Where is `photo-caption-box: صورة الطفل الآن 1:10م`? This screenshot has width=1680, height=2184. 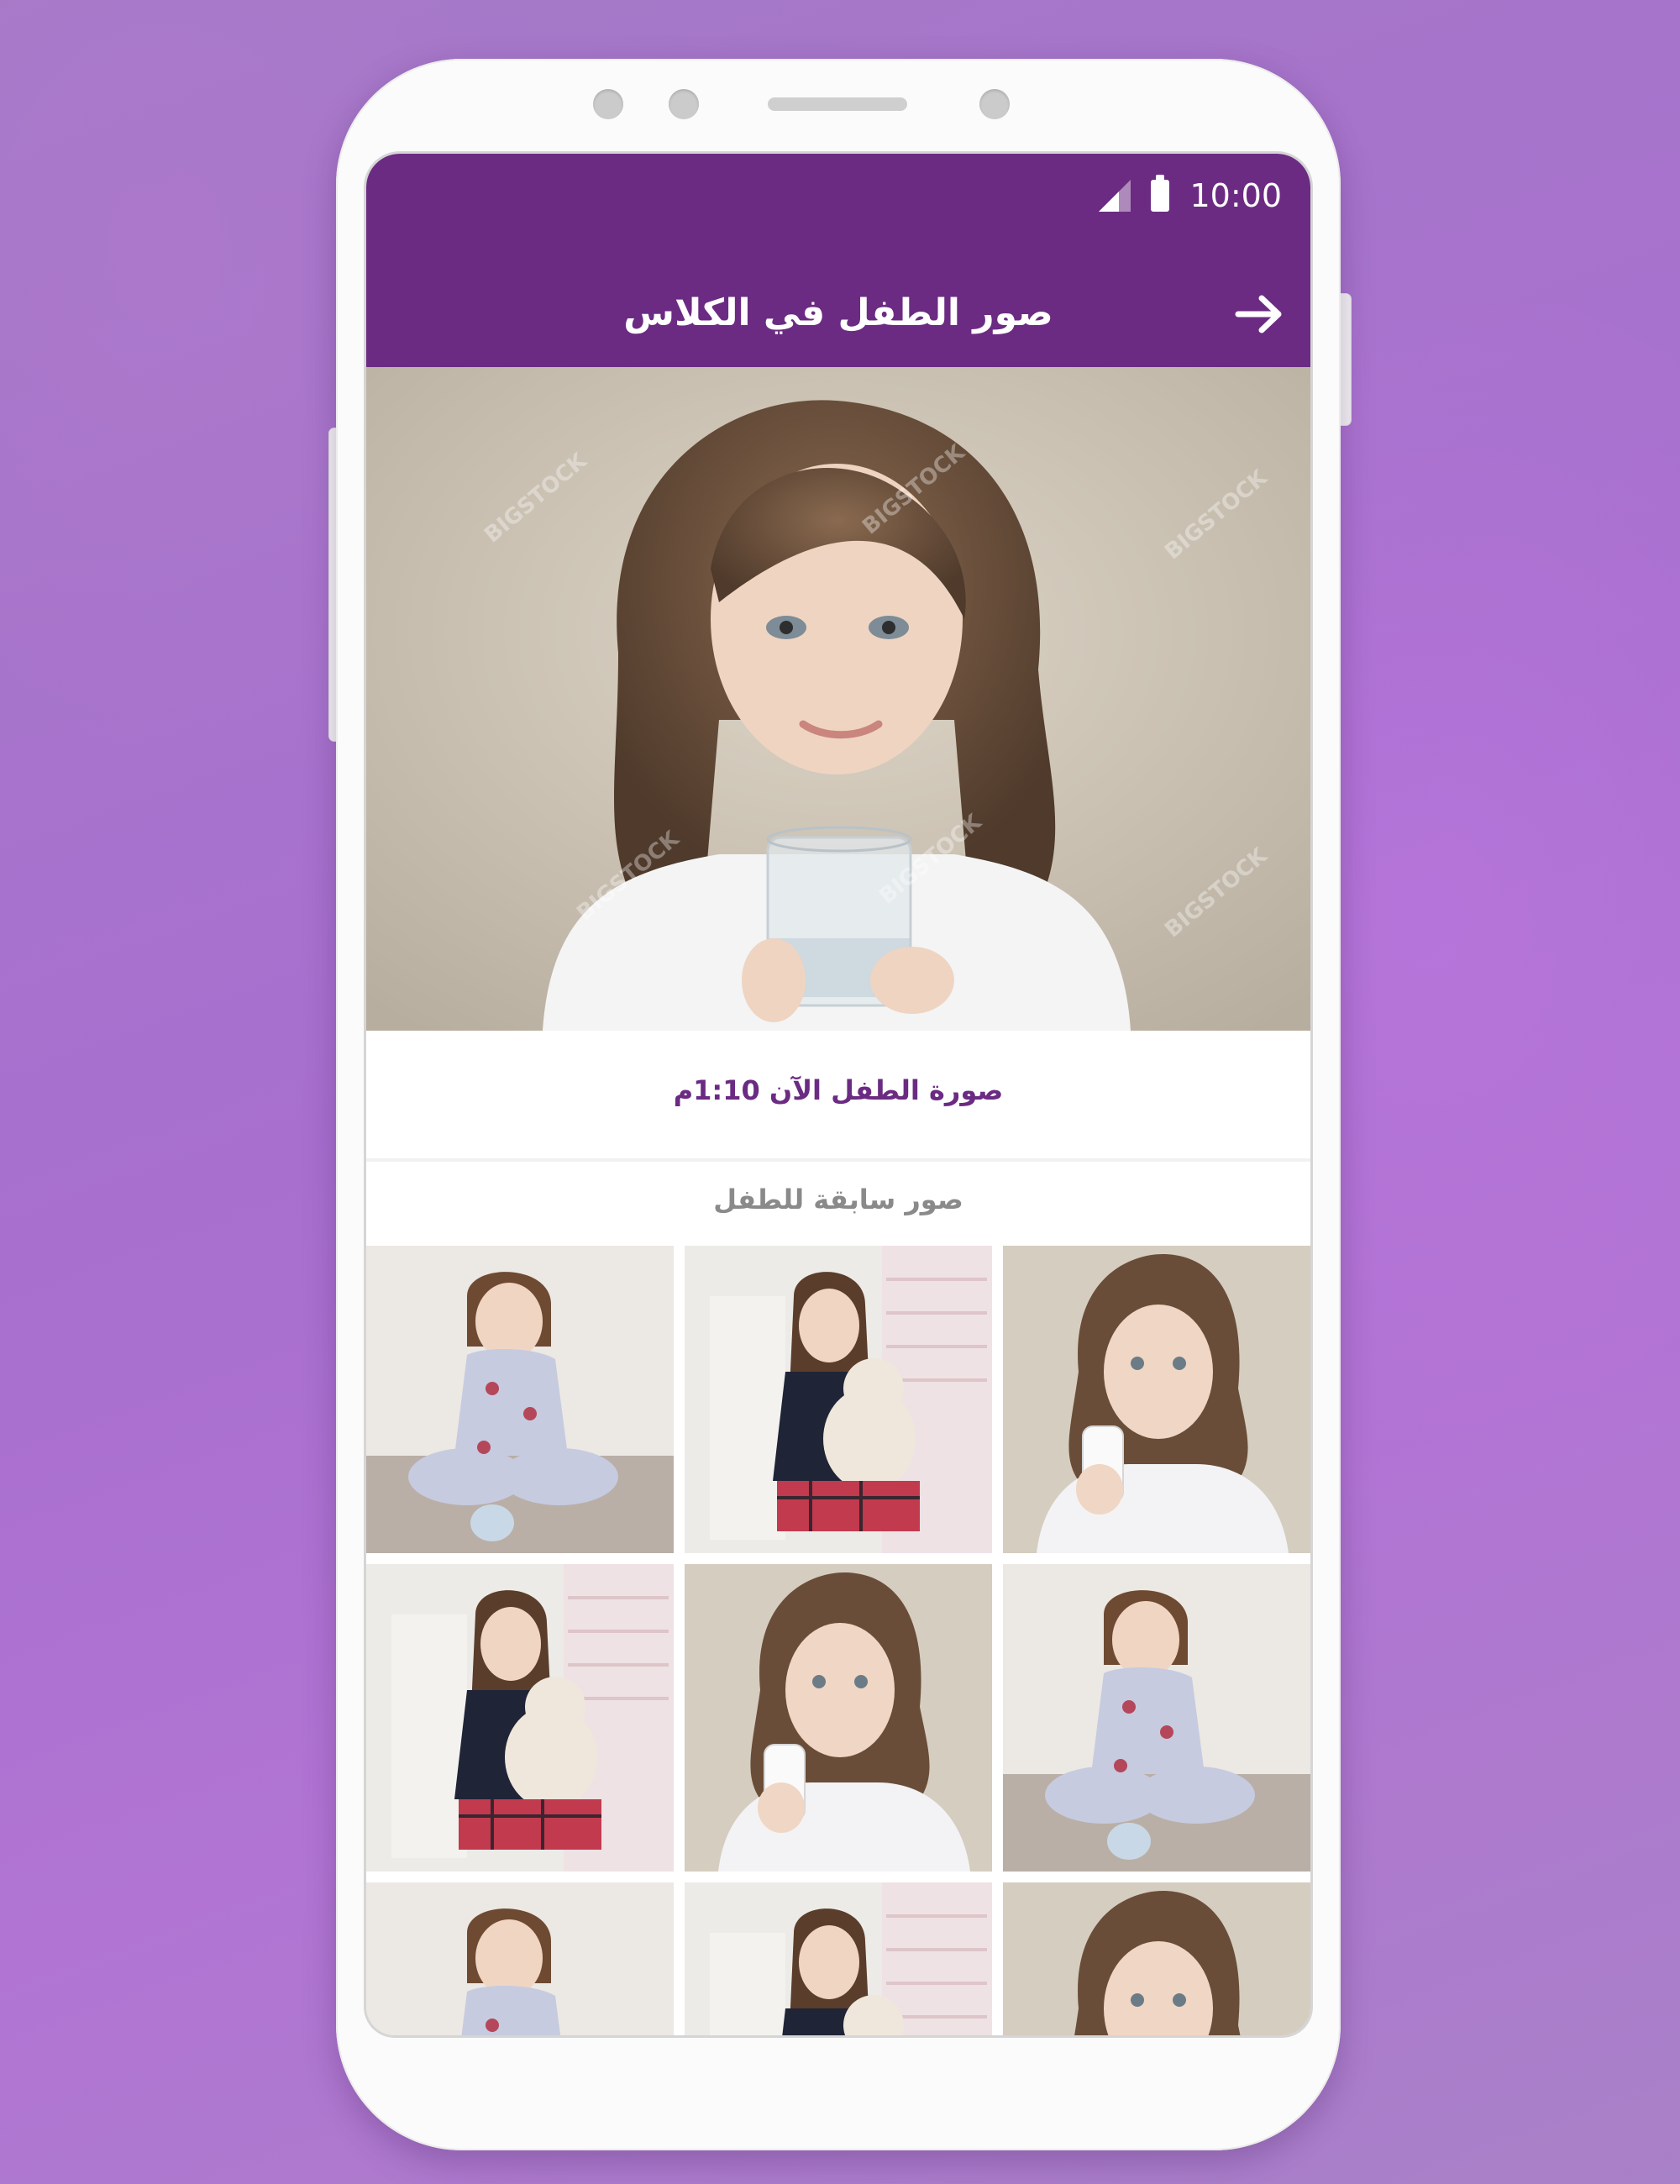
photo-caption-box: صورة الطفل الآن 1:10م is located at coordinates (838, 1096).